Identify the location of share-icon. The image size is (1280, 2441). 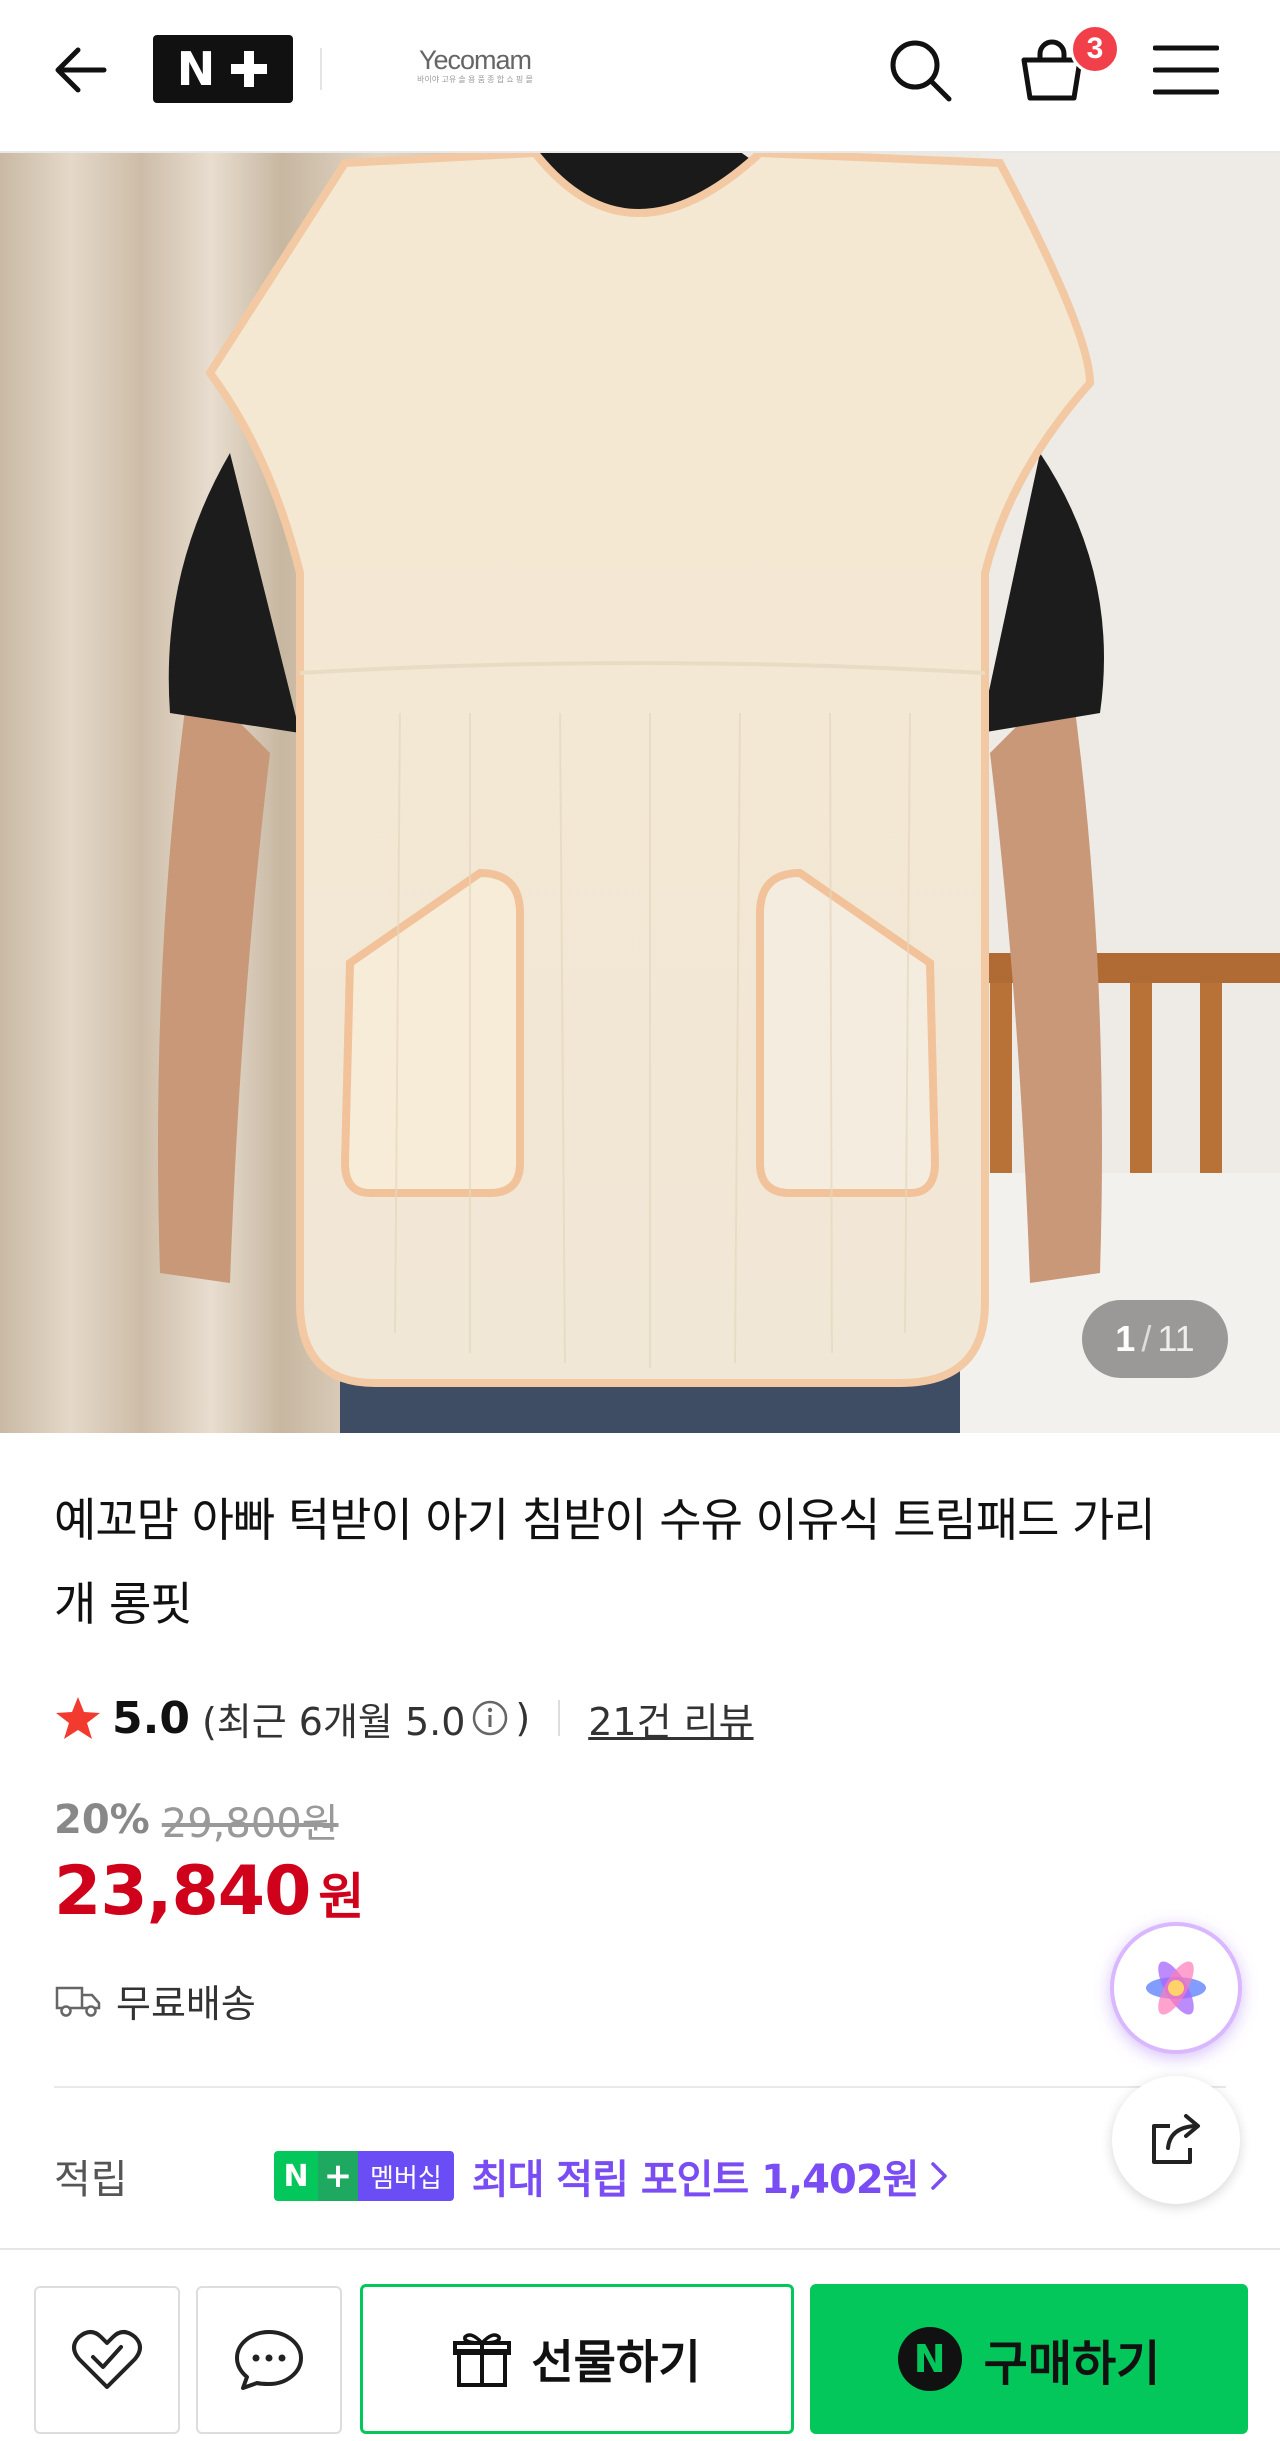
(1176, 2139).